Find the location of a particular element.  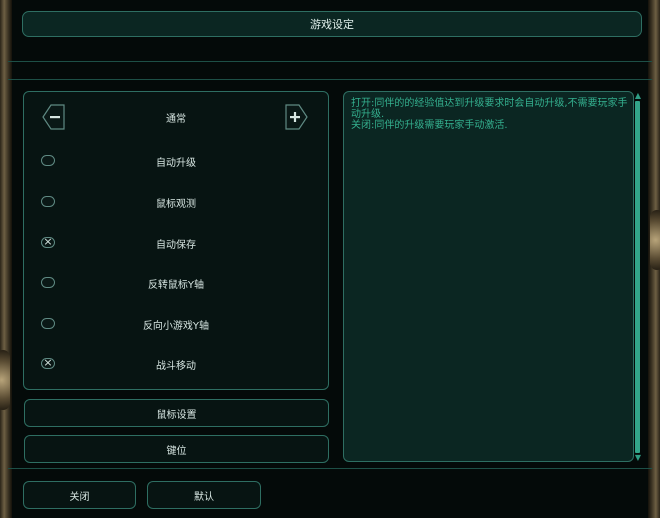

plus-arrow-icon is located at coordinates (296, 117).